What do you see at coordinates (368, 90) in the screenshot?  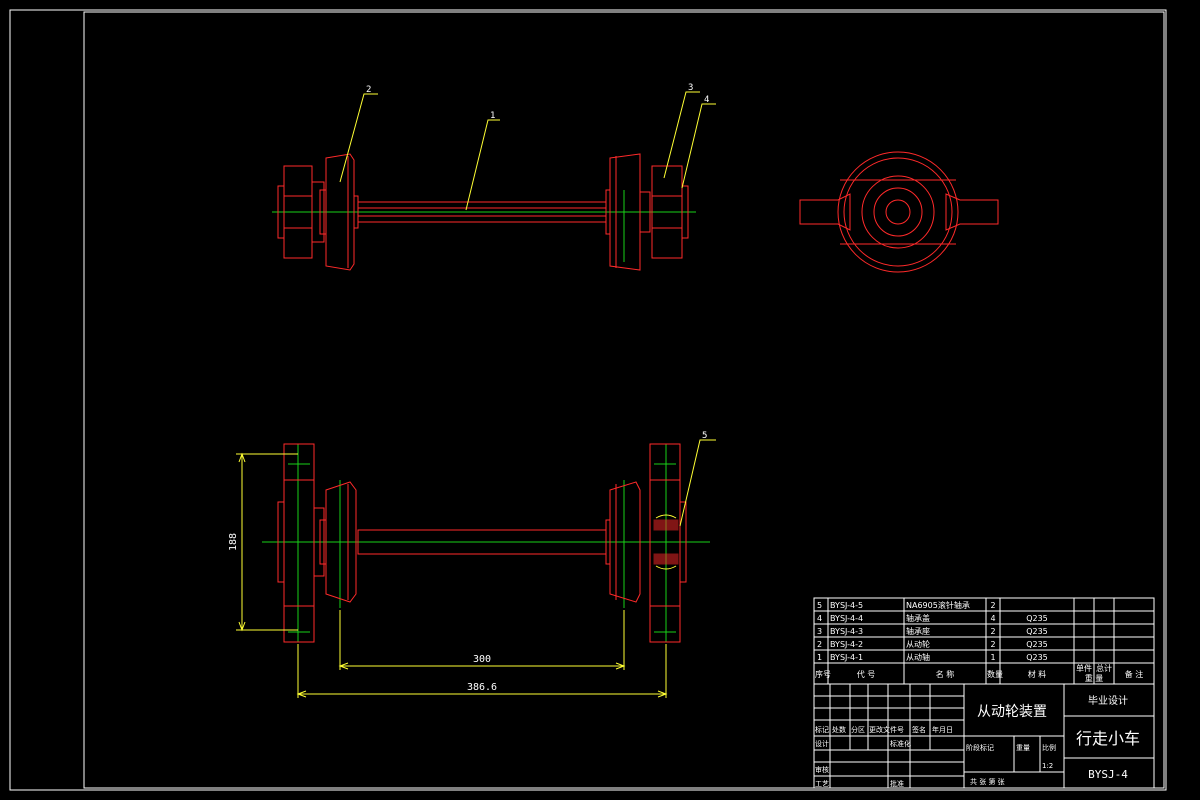 I see `balloon-2: 2` at bounding box center [368, 90].